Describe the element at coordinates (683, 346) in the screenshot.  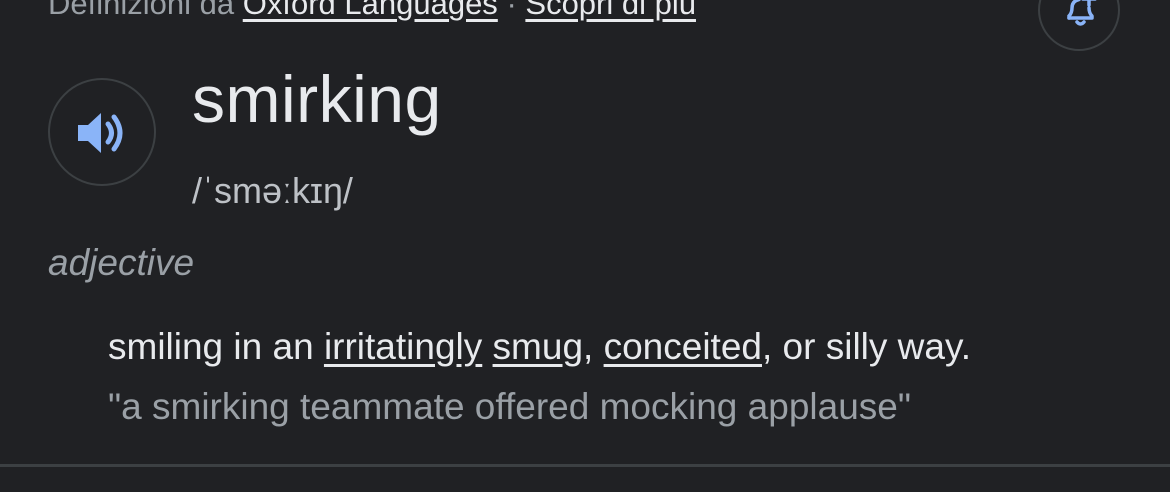
I see `definition-link-conceited: conceited` at that location.